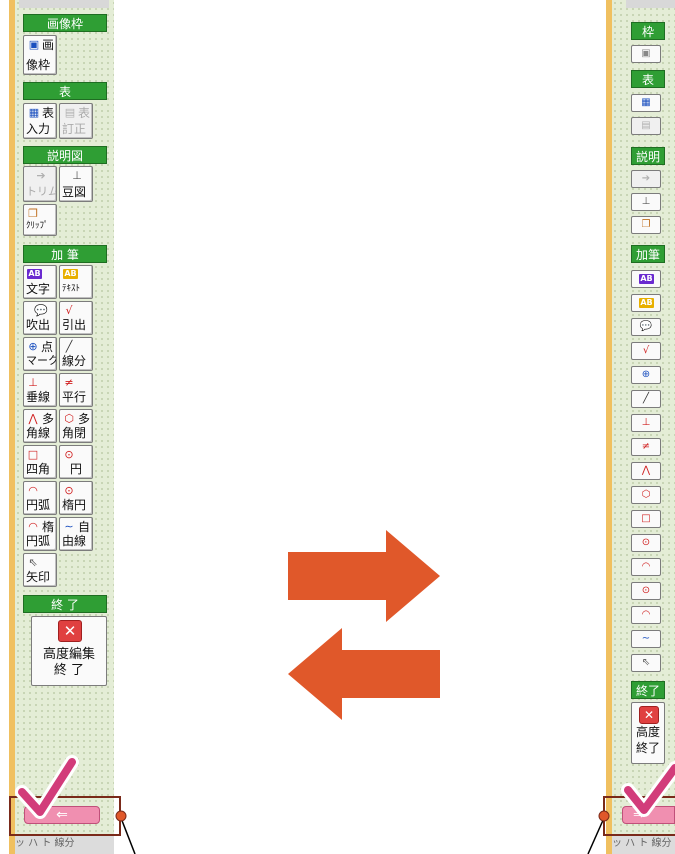 Image resolution: width=675 pixels, height=854 pixels. What do you see at coordinates (65, 23) in the screenshot?
I see `section-header-image-frame: 画像枠` at bounding box center [65, 23].